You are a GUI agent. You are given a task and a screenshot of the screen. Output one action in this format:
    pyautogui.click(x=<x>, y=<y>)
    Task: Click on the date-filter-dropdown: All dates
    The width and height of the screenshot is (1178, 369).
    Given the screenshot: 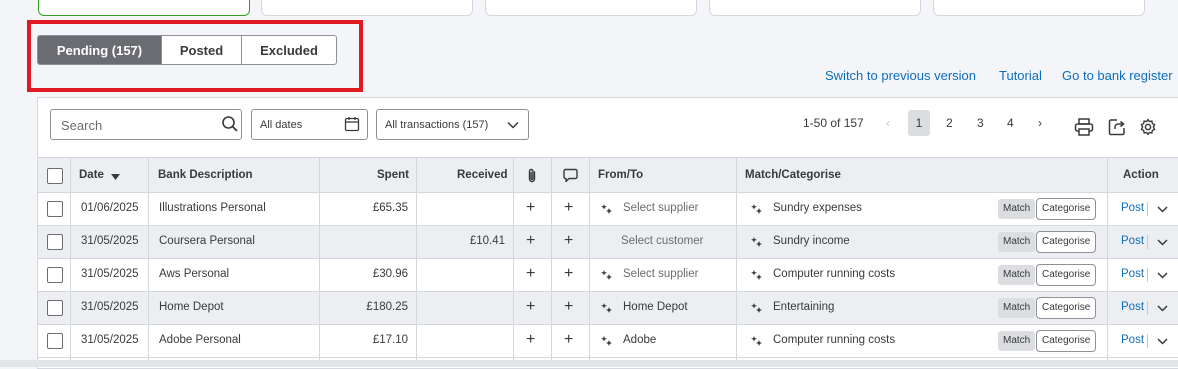 What is the action you would take?
    pyautogui.click(x=309, y=124)
    